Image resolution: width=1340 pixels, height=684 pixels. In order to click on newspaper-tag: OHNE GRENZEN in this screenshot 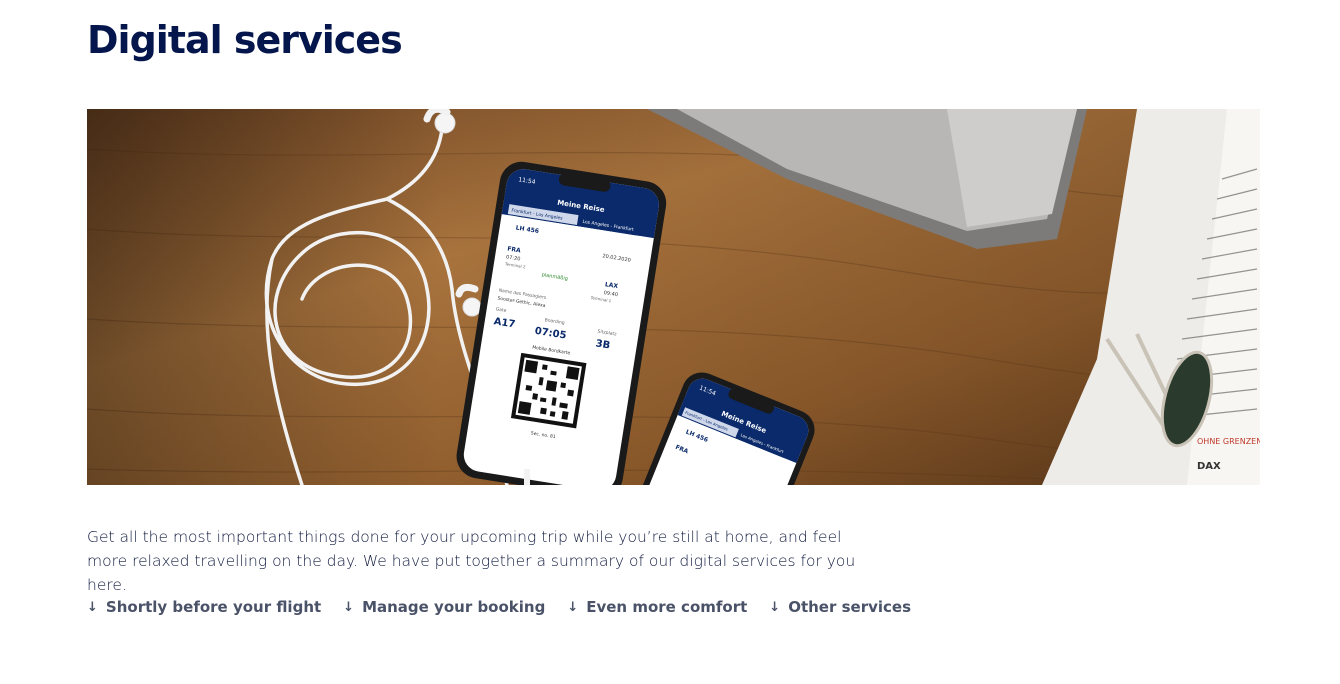, I will do `click(1228, 441)`.